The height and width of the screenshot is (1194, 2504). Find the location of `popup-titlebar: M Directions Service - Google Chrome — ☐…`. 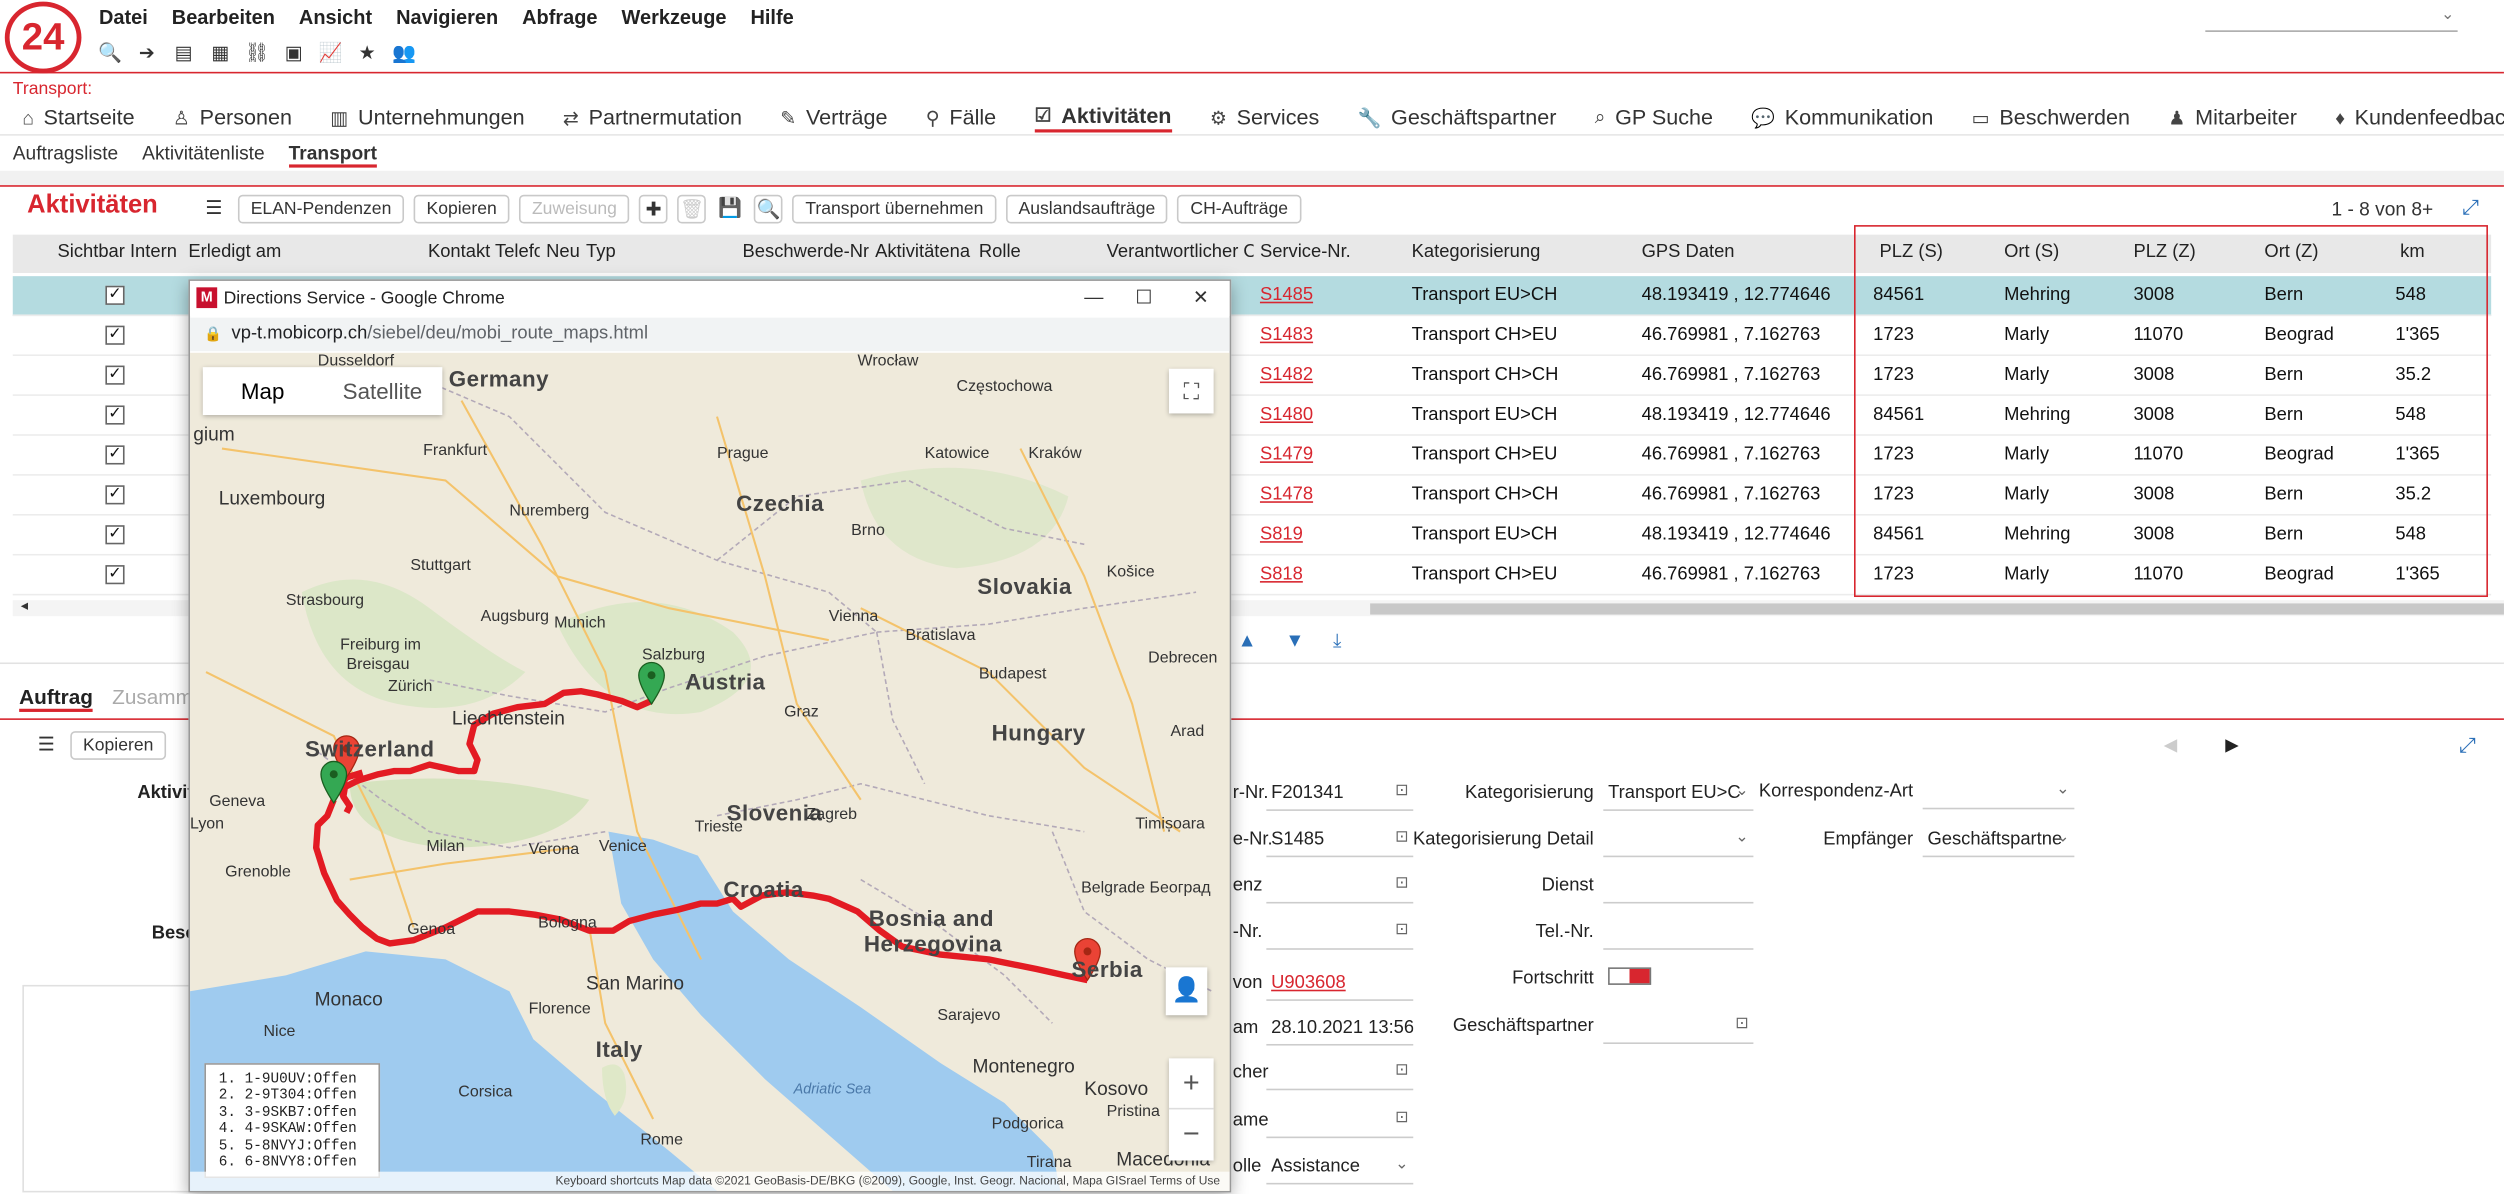

popup-titlebar: M Directions Service - Google Chrome — ☐… is located at coordinates (710, 298).